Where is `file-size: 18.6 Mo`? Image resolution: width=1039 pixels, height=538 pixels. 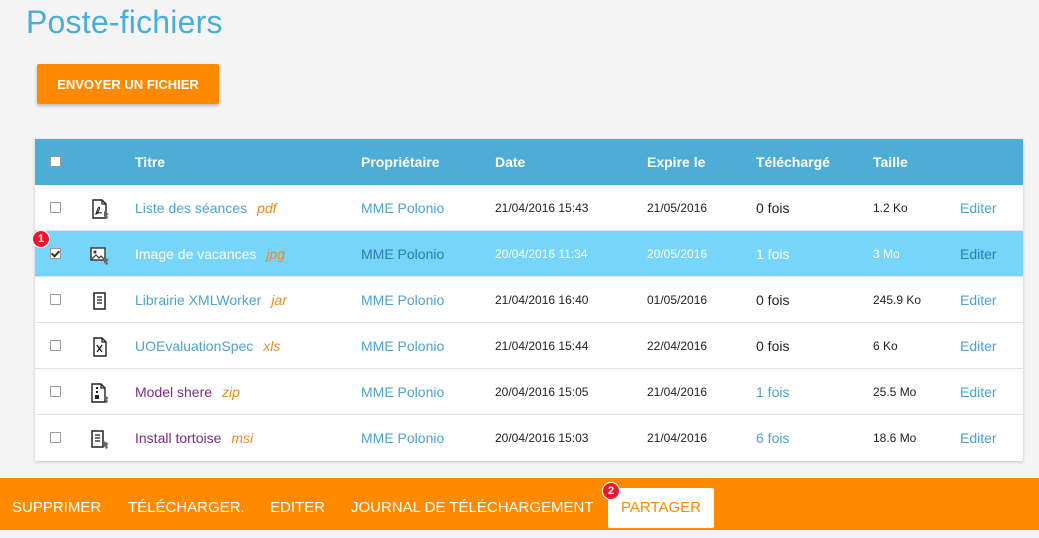 file-size: 18.6 Mo is located at coordinates (895, 438).